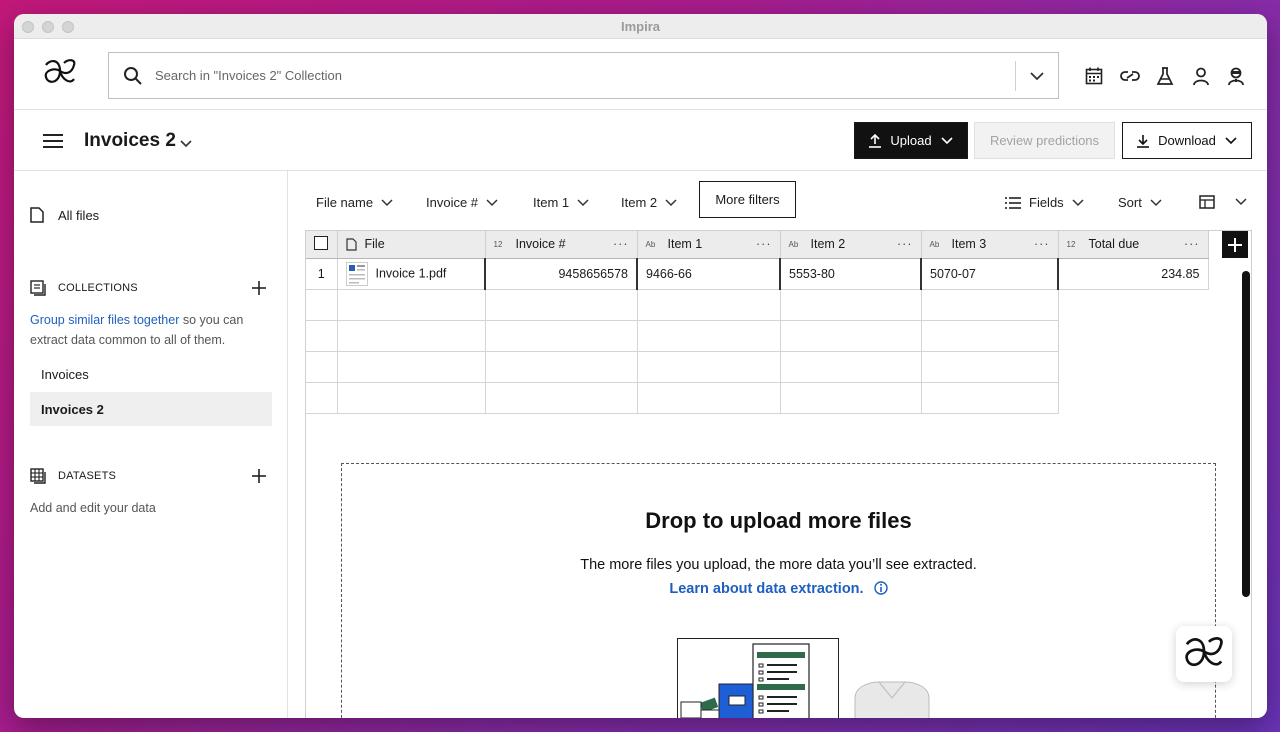 This screenshot has height=732, width=1280. I want to click on search-input, so click(575, 75).